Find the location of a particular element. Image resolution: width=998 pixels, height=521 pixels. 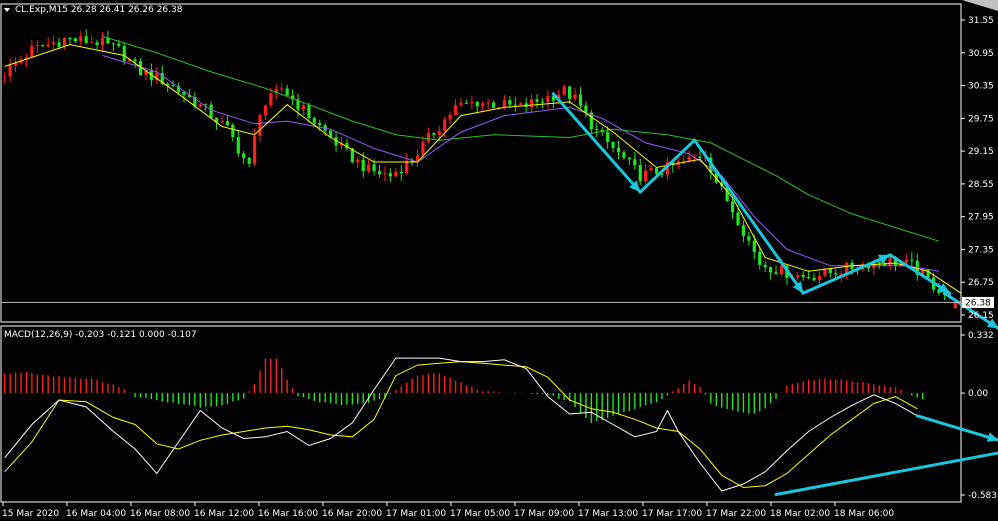

price-tick-label: 30.35 is located at coordinates (981, 87).